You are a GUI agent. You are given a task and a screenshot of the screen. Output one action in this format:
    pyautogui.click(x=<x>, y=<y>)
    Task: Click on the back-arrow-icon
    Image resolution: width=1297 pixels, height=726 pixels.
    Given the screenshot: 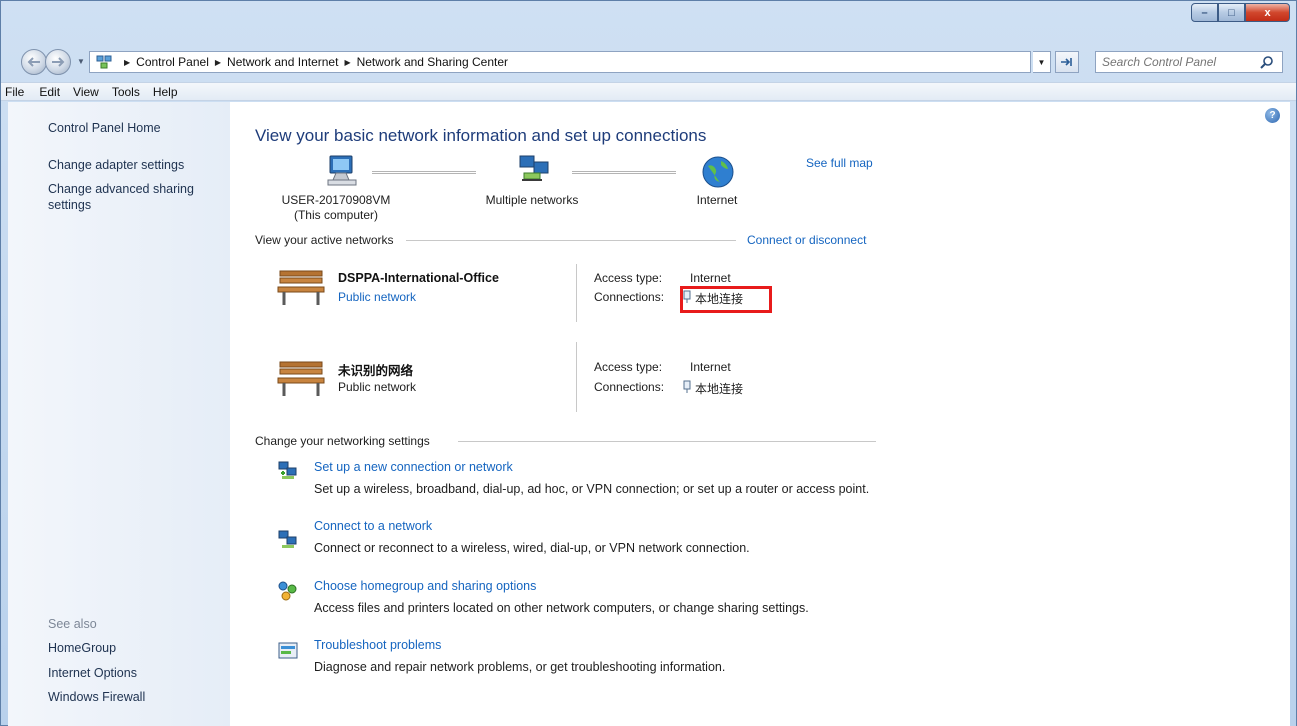 What is the action you would take?
    pyautogui.click(x=33, y=62)
    